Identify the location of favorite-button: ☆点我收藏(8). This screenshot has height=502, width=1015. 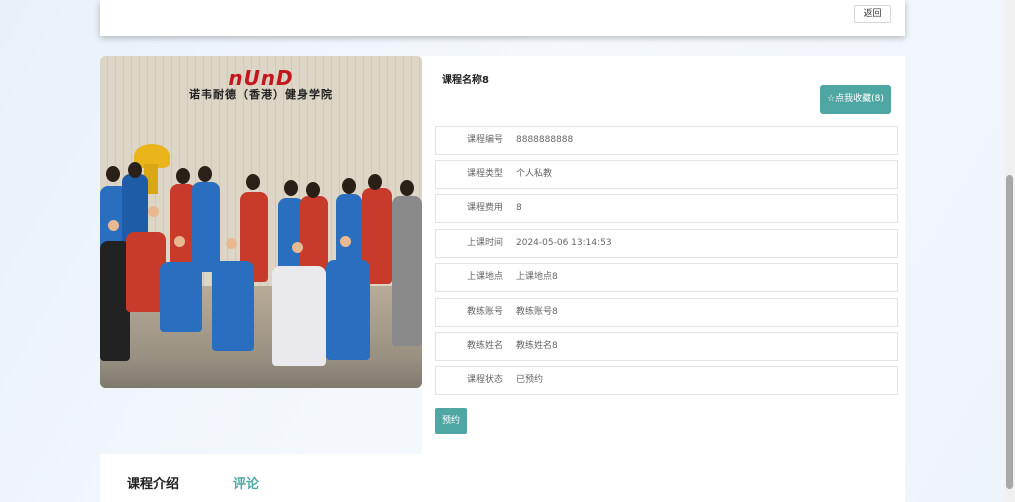
(855, 99).